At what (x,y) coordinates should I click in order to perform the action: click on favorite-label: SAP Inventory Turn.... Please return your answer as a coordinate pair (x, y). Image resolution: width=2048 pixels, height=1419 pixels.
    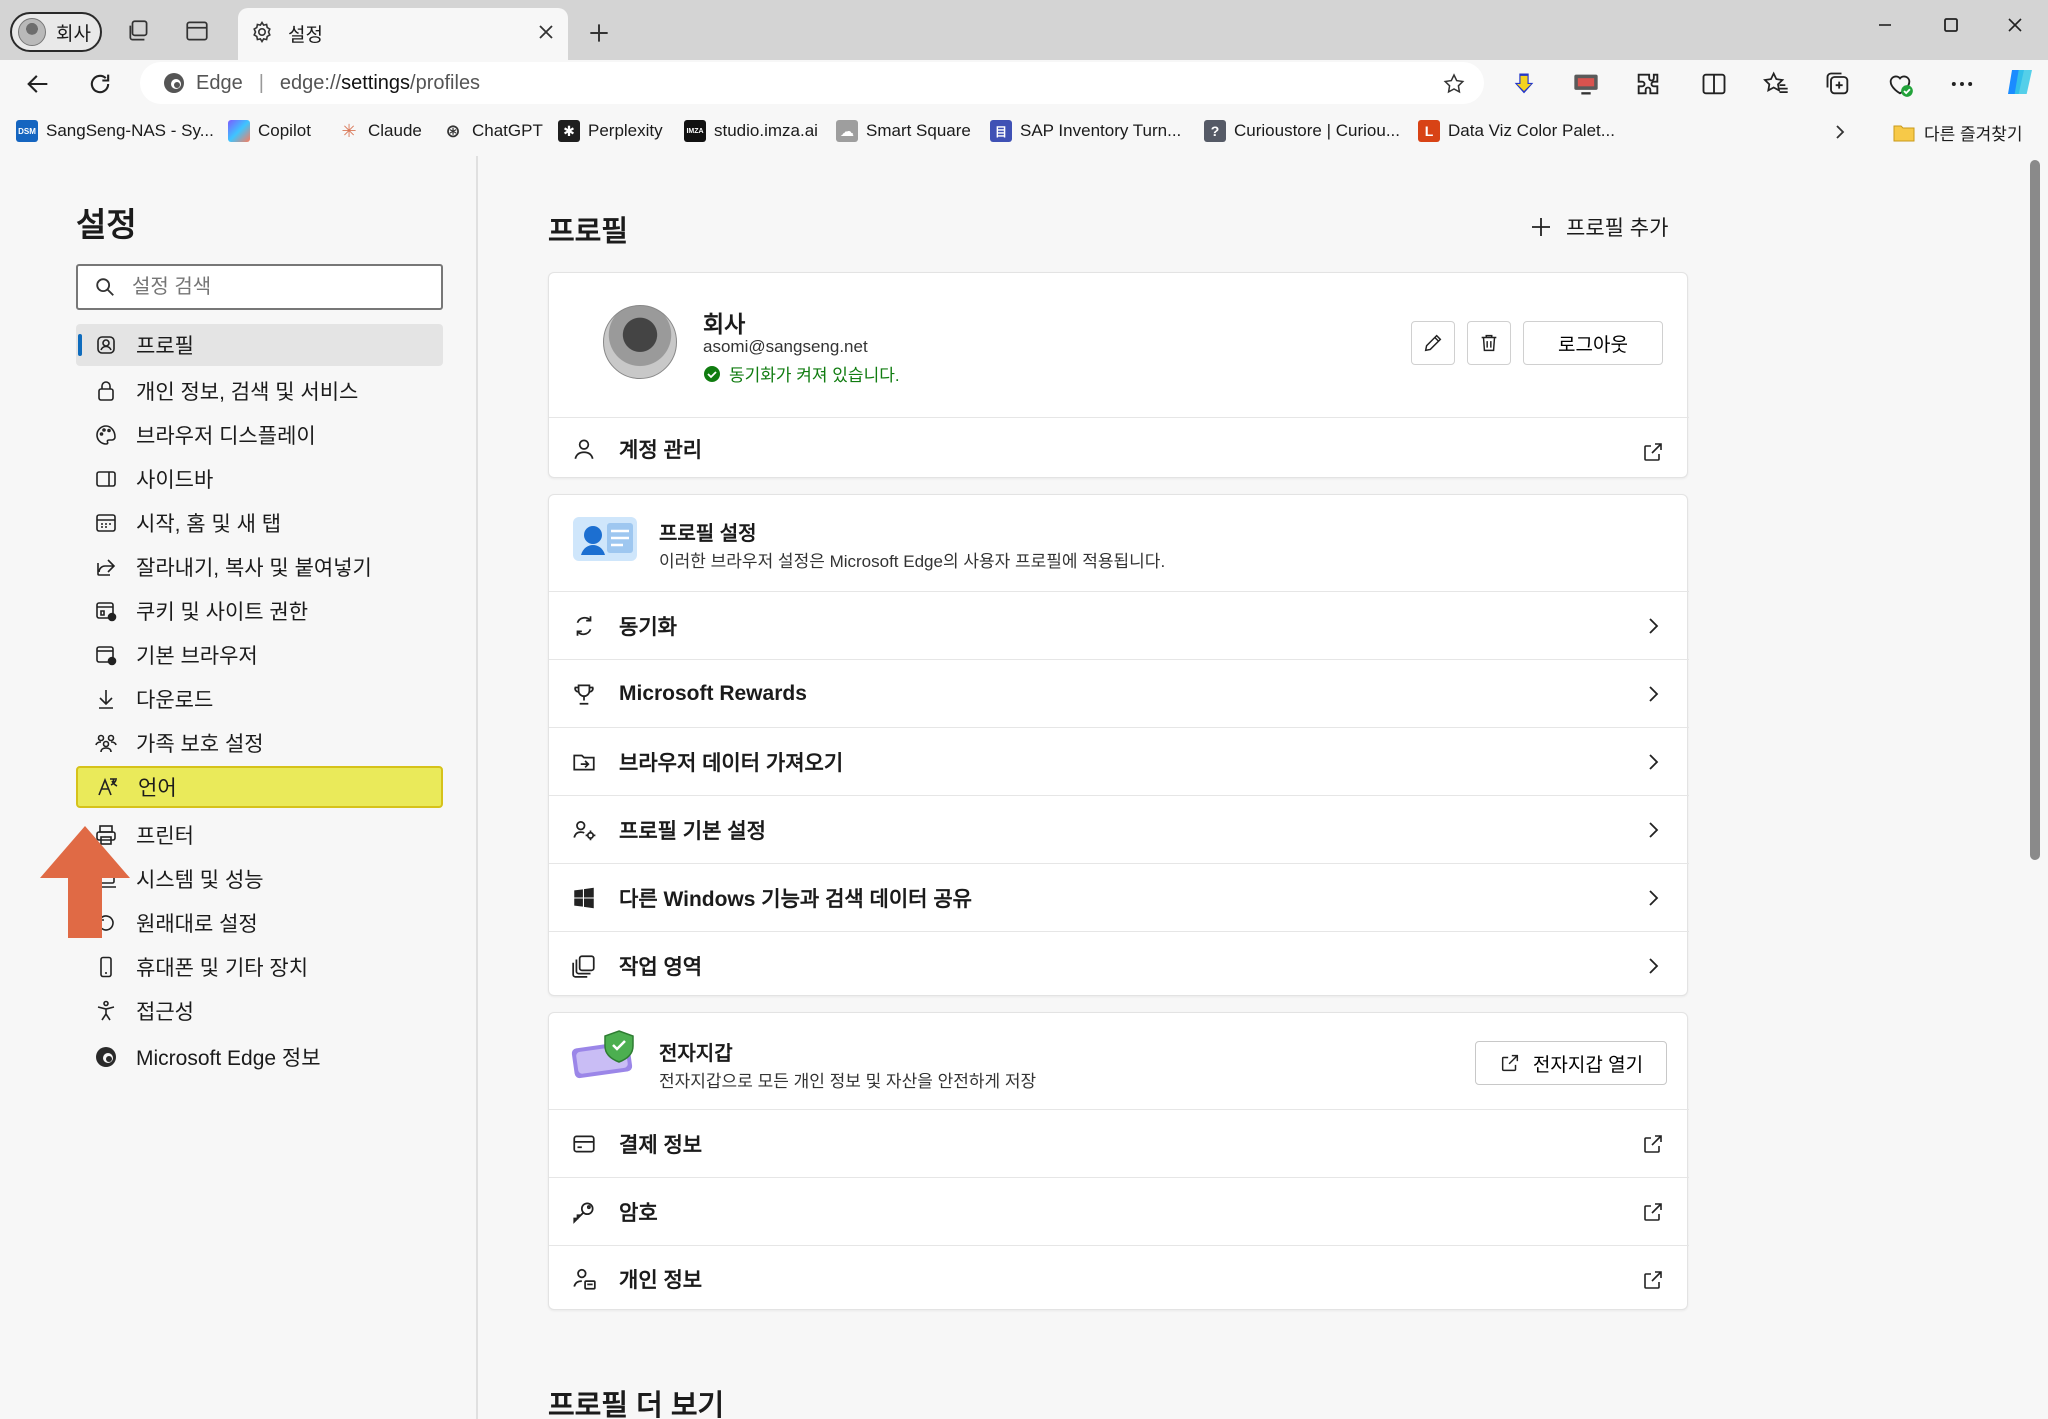
    Looking at the image, I should click on (1101, 130).